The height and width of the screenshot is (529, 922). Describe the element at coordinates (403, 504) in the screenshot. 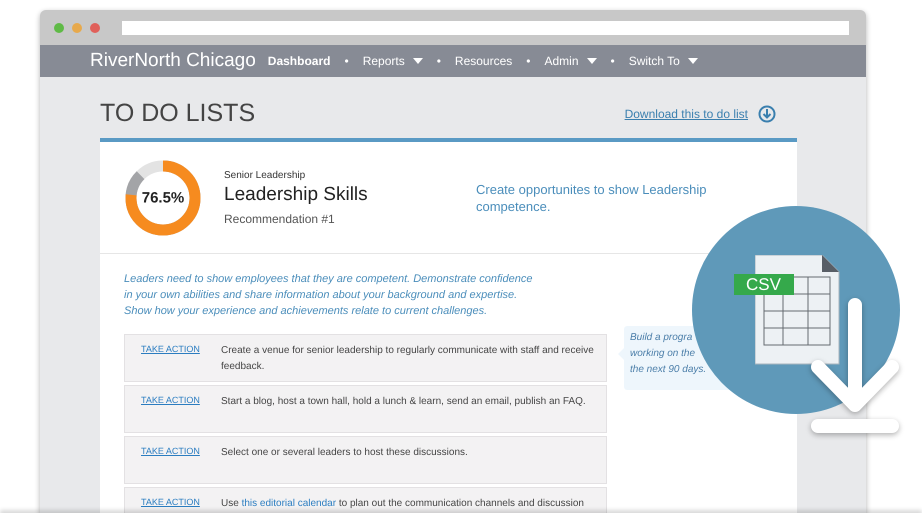

I see `action-text: Use this editorial calendar to plan out the communication channels and discussion` at that location.